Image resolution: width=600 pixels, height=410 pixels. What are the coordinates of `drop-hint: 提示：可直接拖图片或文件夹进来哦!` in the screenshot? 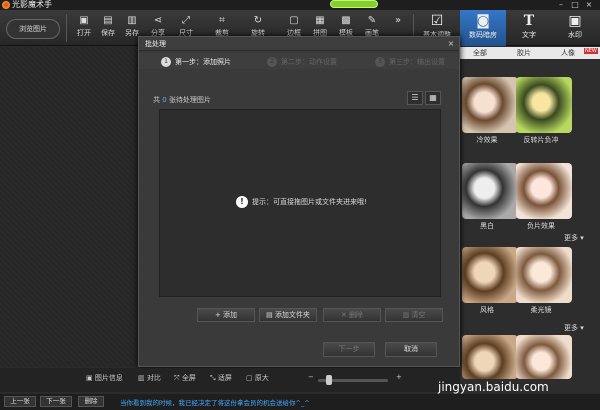 It's located at (309, 202).